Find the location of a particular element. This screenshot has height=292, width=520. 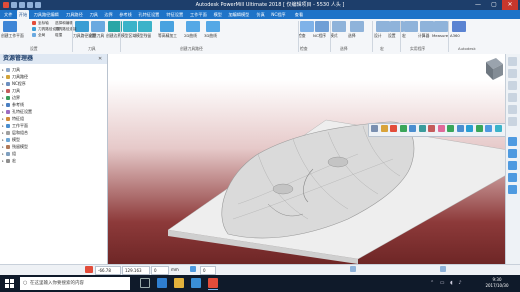

ribbon-button-label: 创建边界 is located at coordinates (113, 36).